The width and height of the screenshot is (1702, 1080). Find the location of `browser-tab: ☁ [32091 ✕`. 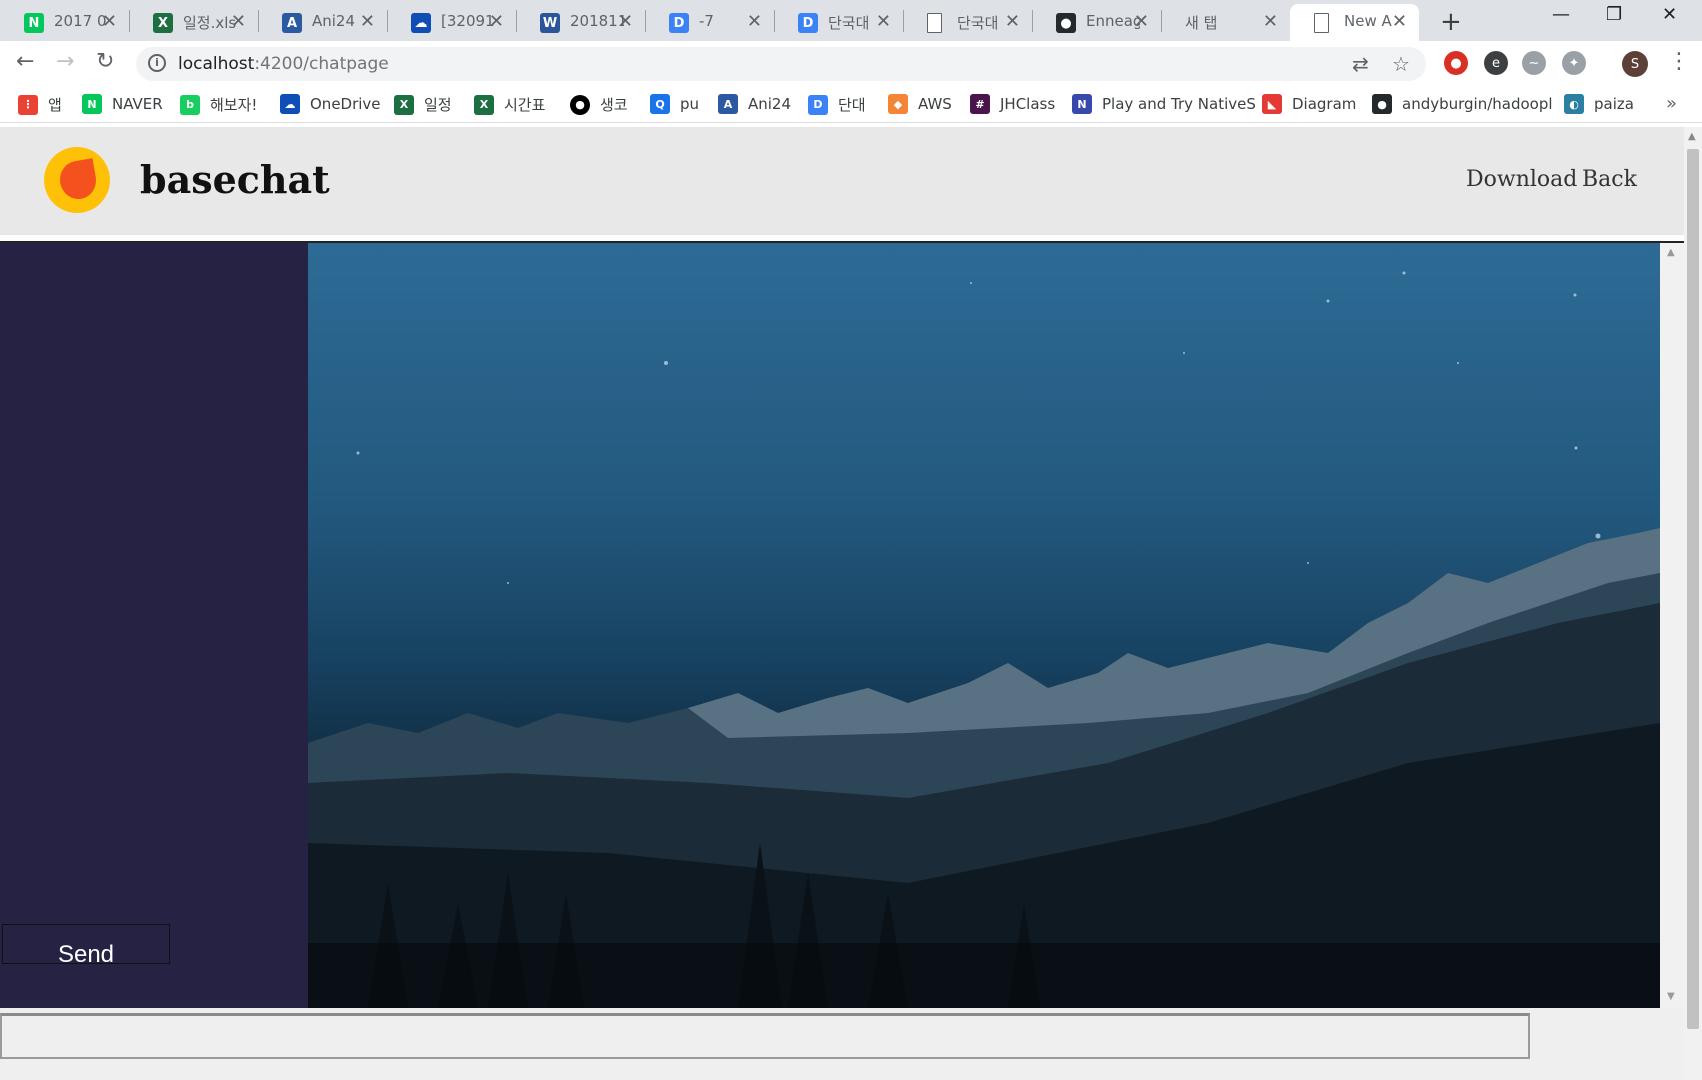

browser-tab: ☁ [32091 ✕ is located at coordinates (451, 22).